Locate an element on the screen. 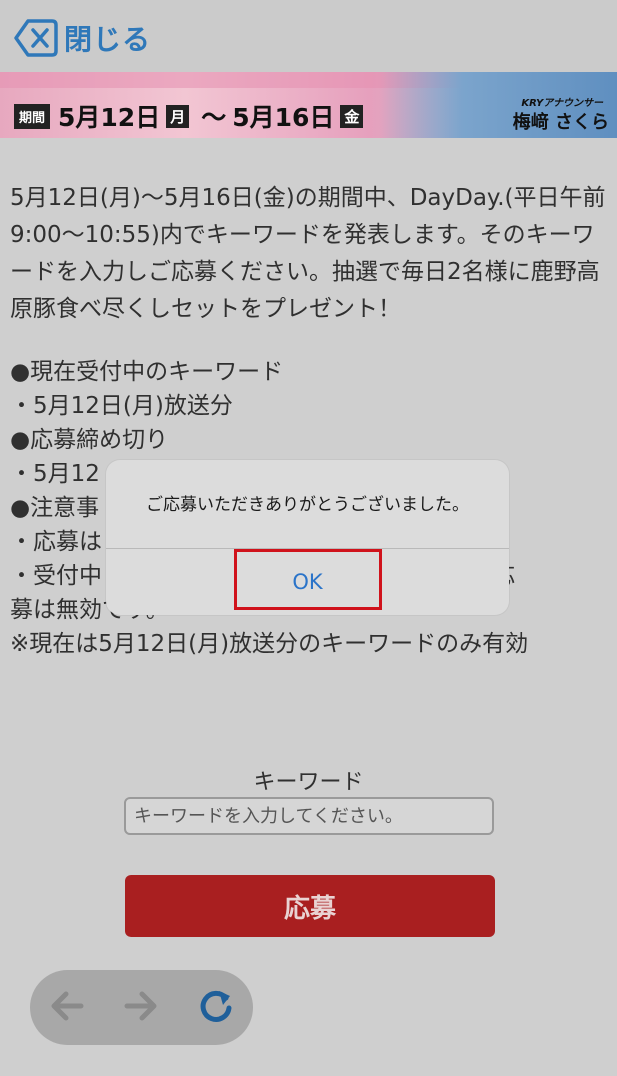 This screenshot has width=617, height=1076. forward-button is located at coordinates (141, 1007).